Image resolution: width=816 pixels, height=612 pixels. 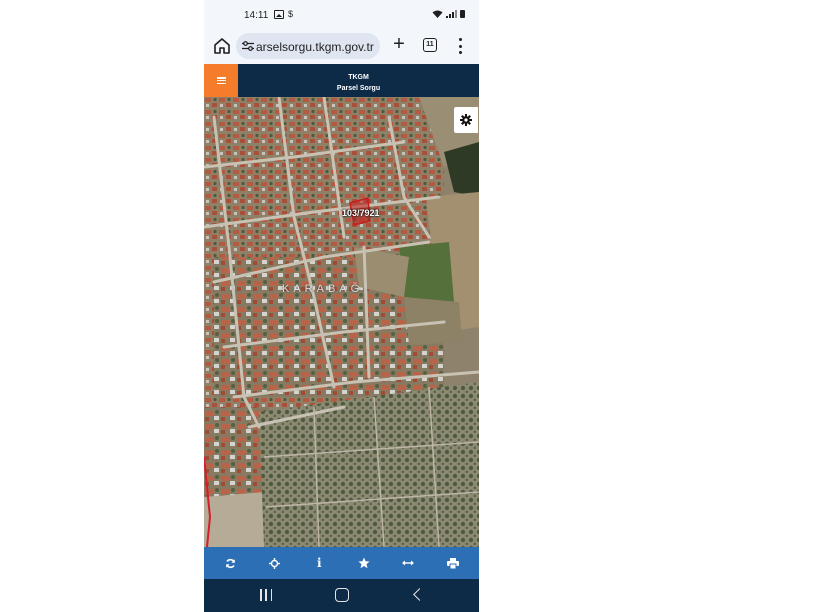 I want to click on tab-count: 11, so click(x=430, y=44).